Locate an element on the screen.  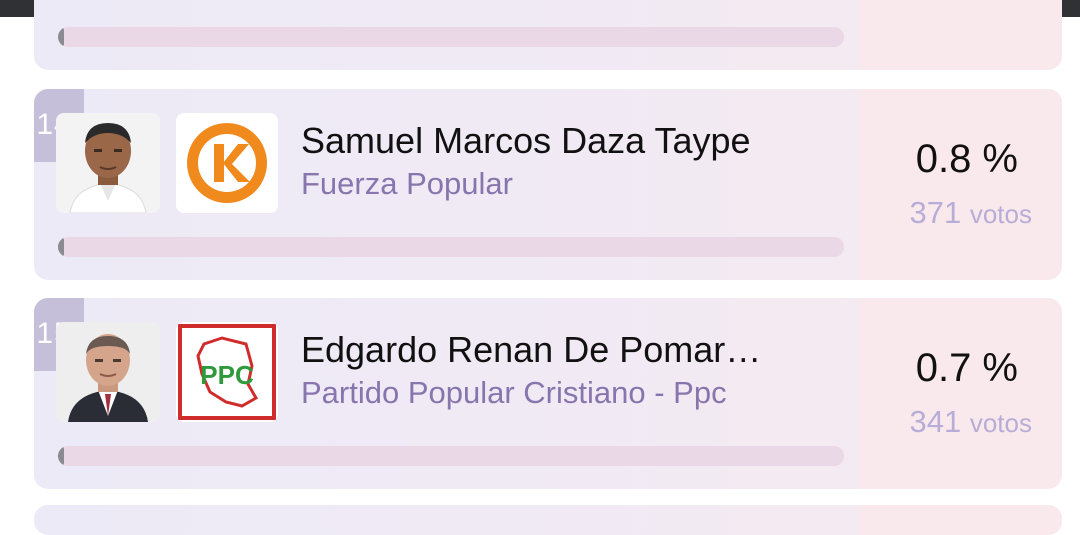
ppc-logo-text: PPC is located at coordinates (227, 375).